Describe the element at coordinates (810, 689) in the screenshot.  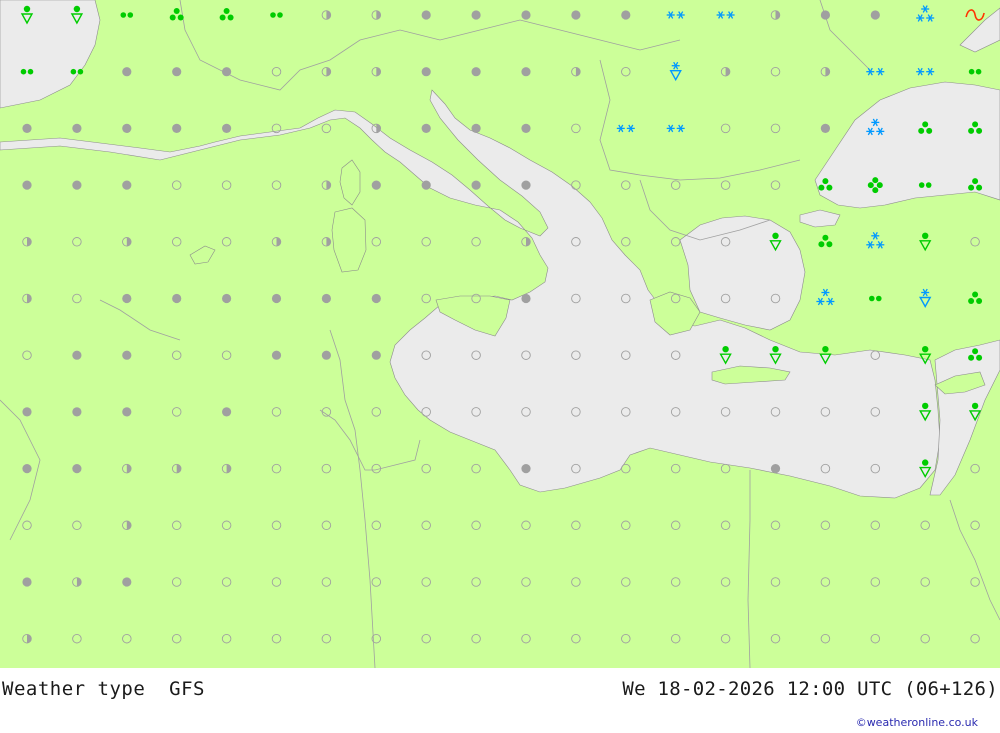
I see `valid-time: We 18-02-2026 12:00 UTC (06+126)` at that location.